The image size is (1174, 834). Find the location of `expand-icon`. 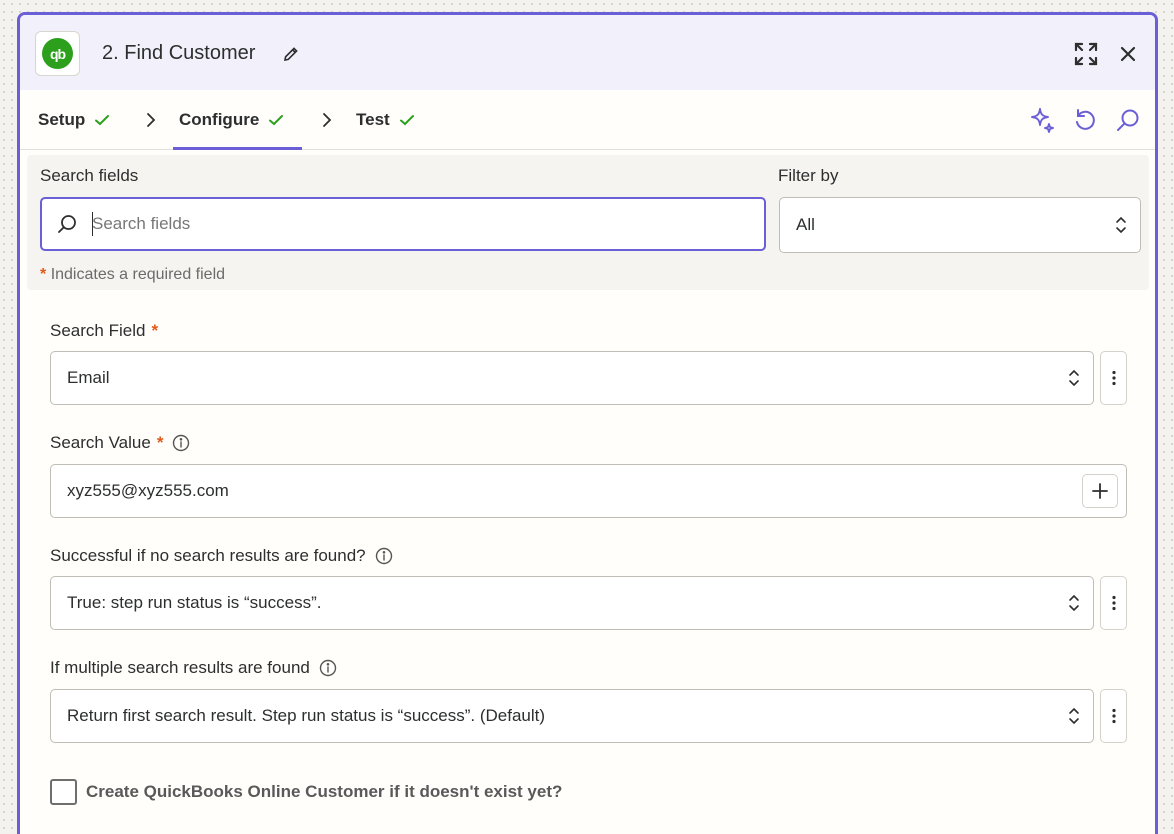

expand-icon is located at coordinates (1086, 54).